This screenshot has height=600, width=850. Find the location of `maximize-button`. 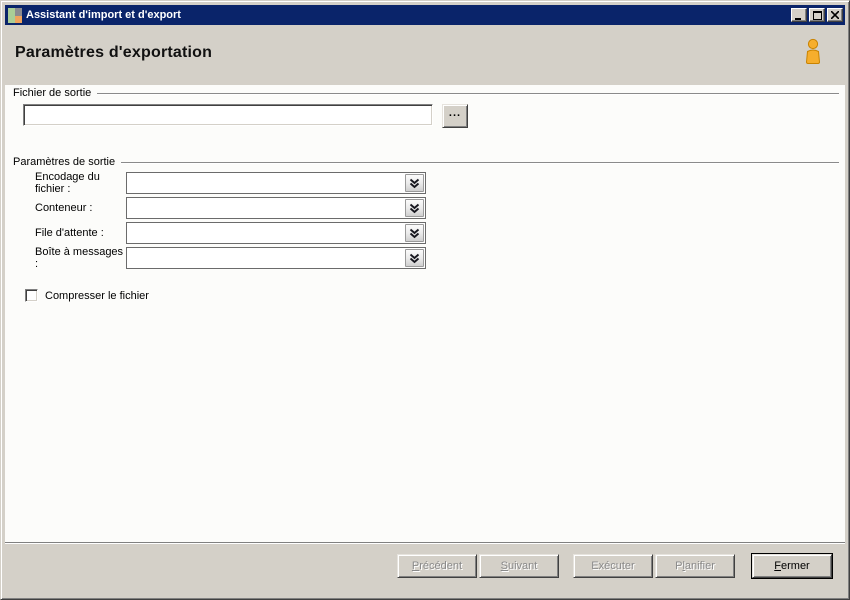

maximize-button is located at coordinates (817, 15).